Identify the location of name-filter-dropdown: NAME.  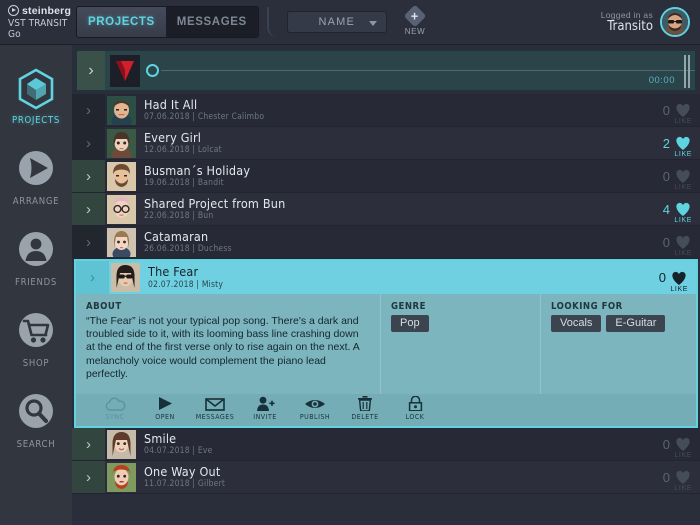
(336, 22).